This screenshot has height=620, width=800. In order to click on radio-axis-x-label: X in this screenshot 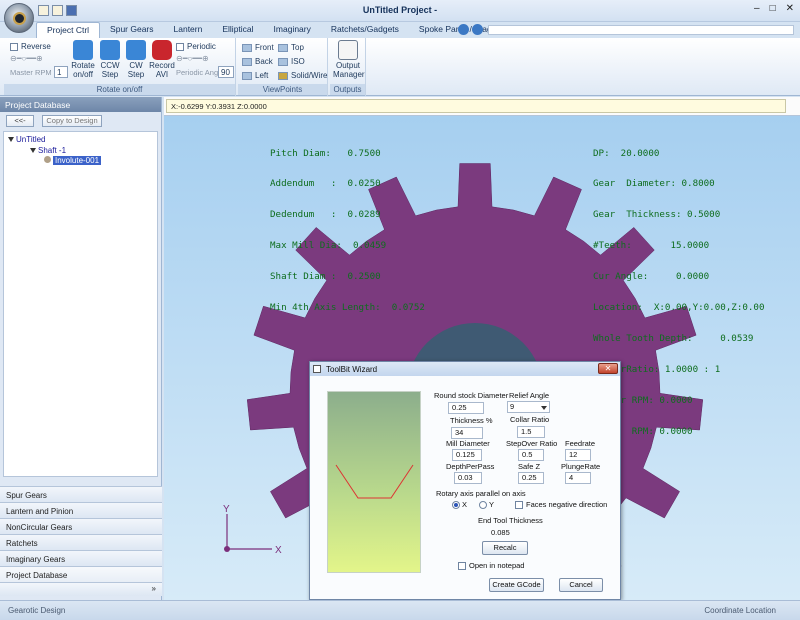, I will do `click(465, 504)`.